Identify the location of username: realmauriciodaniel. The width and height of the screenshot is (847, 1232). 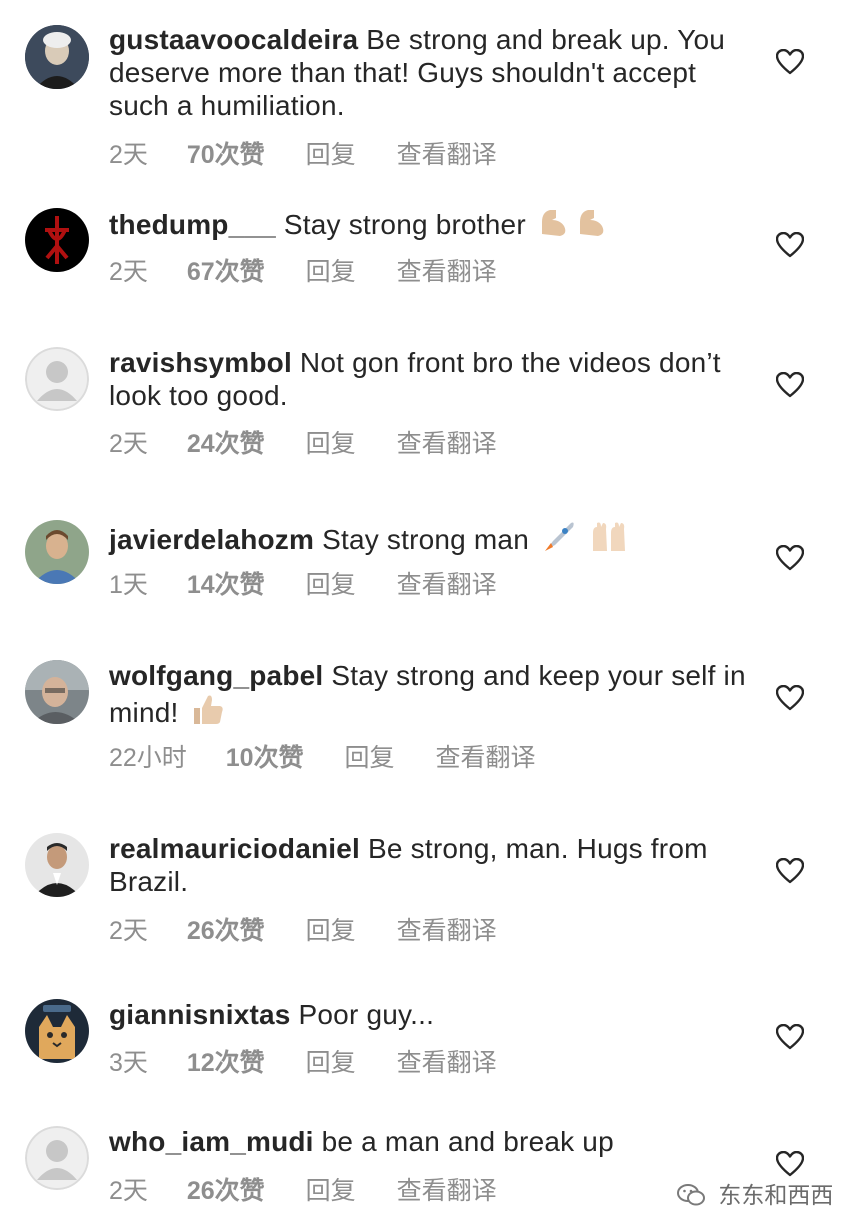
(234, 848).